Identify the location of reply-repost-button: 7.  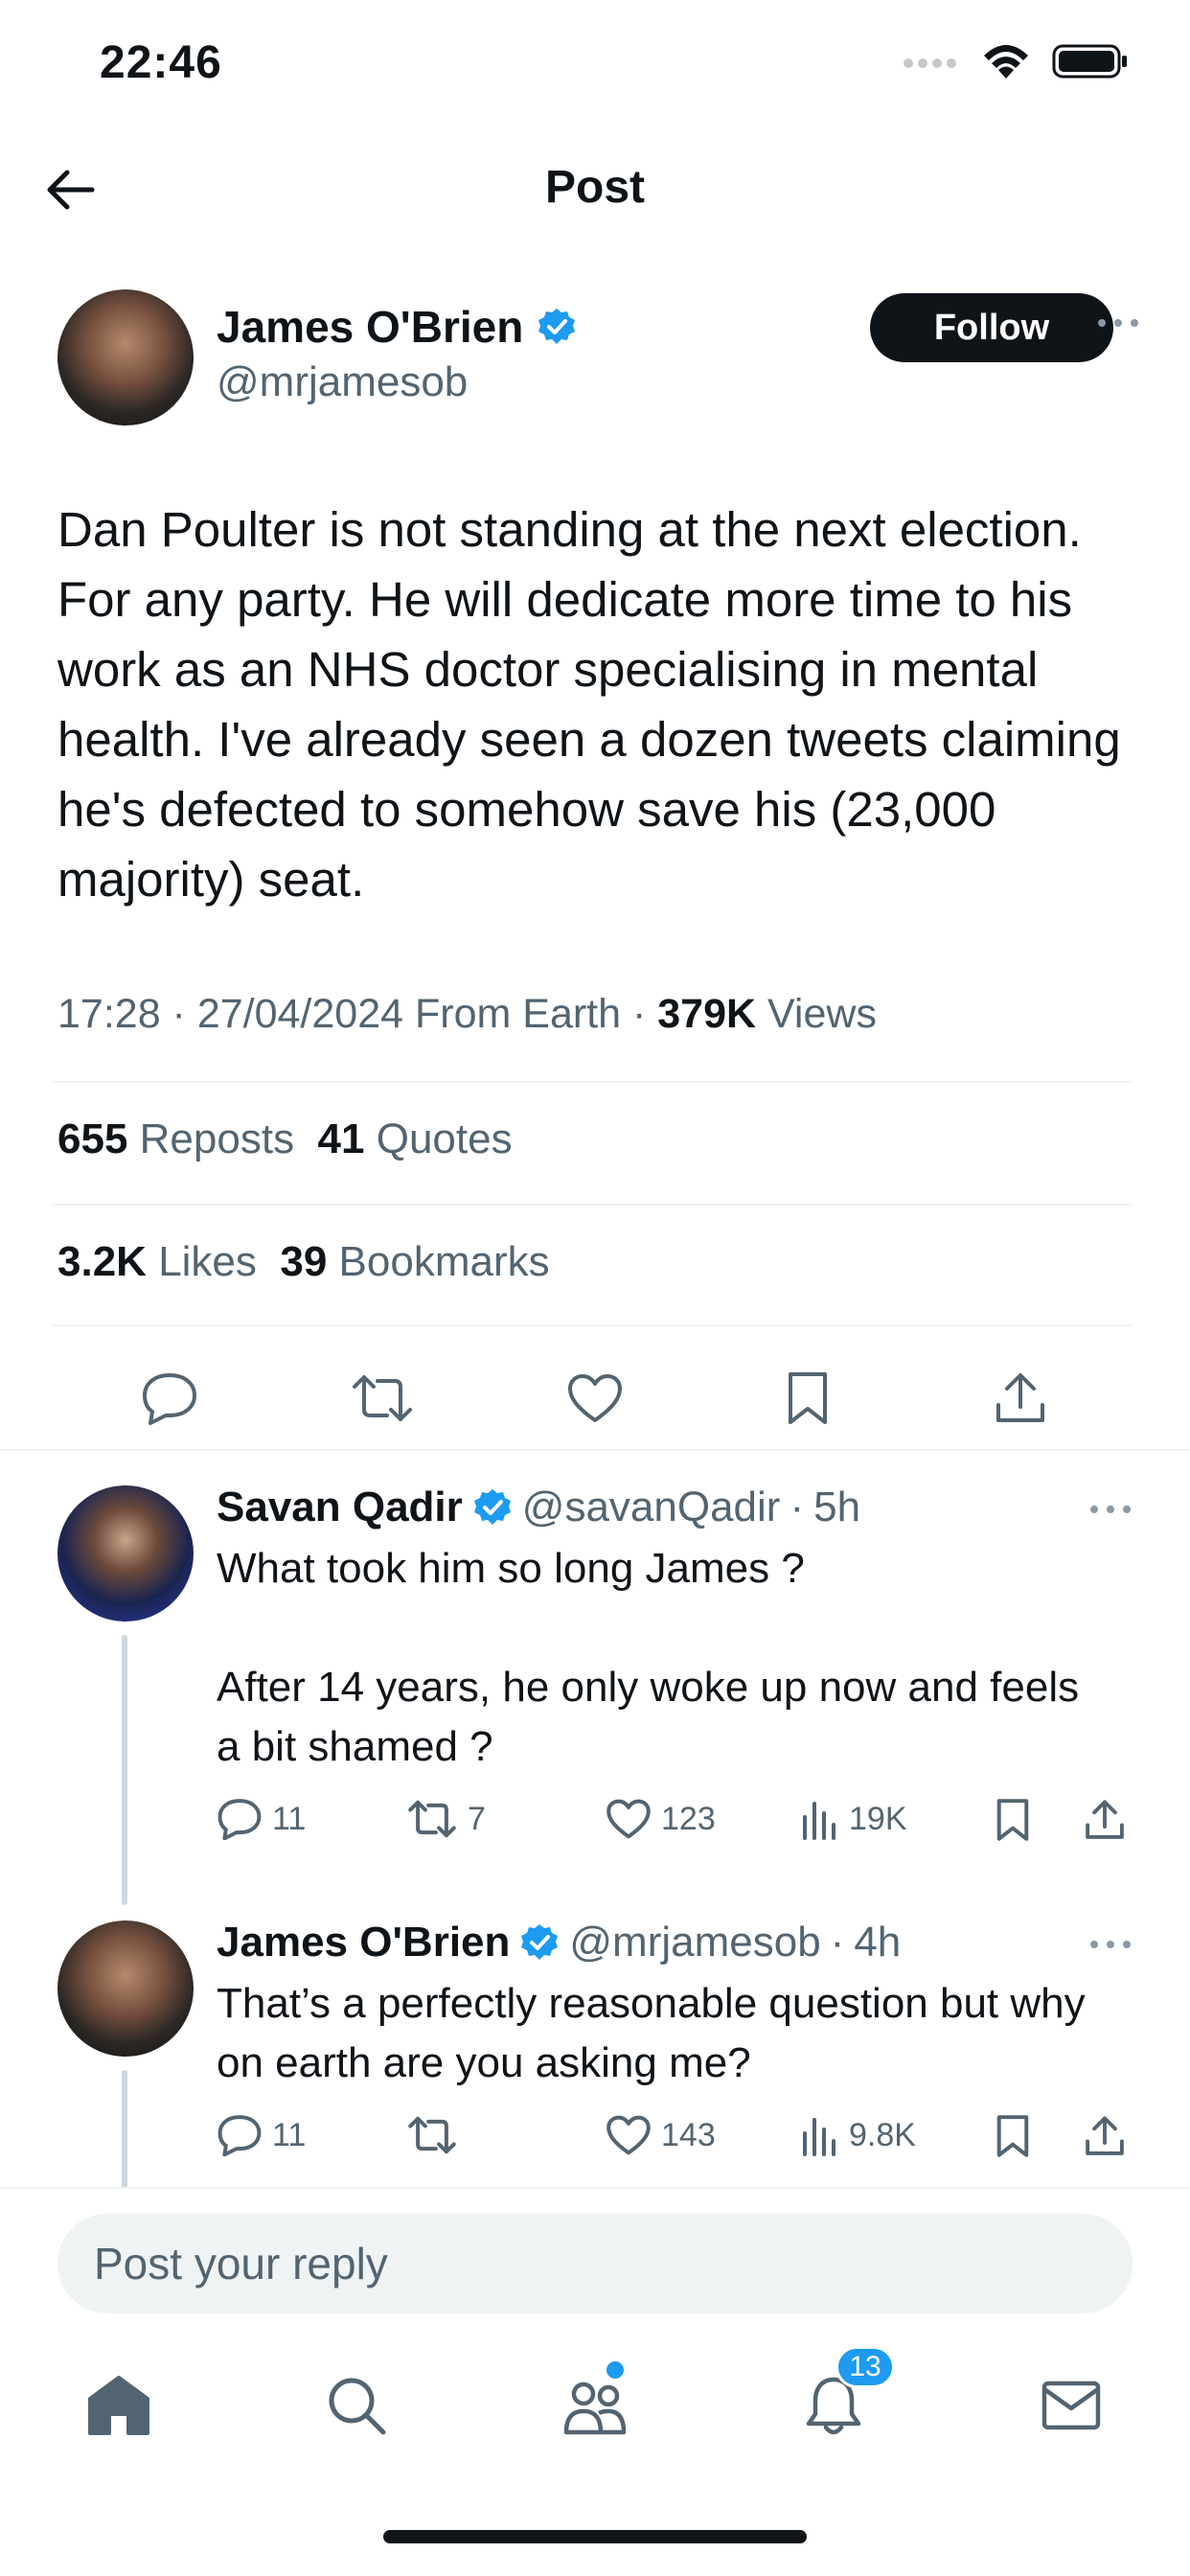
(446, 1819).